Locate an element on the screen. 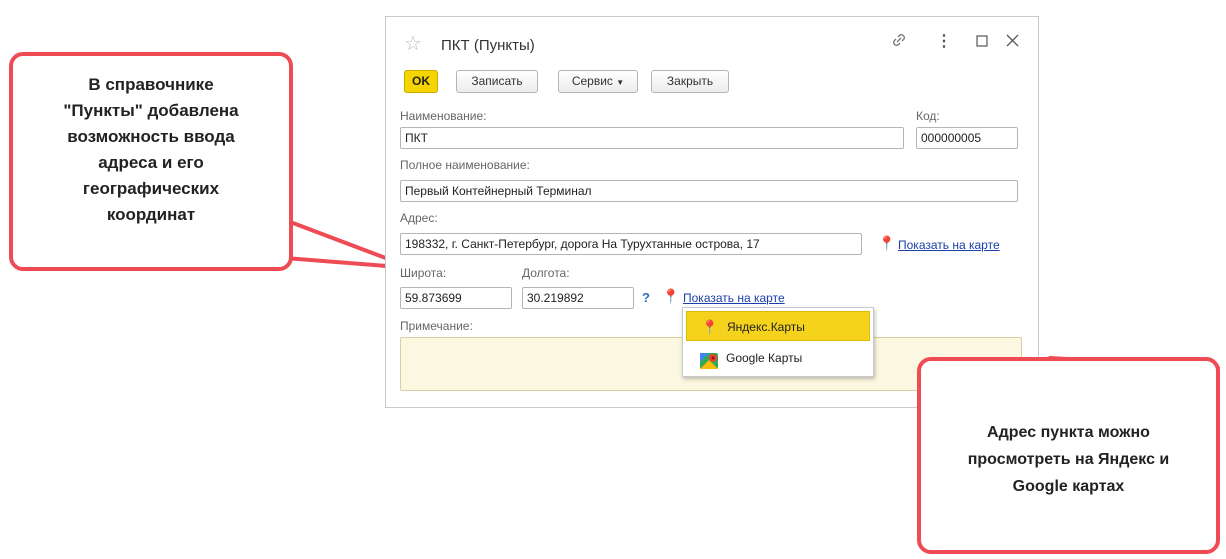  chevron-down-icon: ▼ is located at coordinates (620, 82).